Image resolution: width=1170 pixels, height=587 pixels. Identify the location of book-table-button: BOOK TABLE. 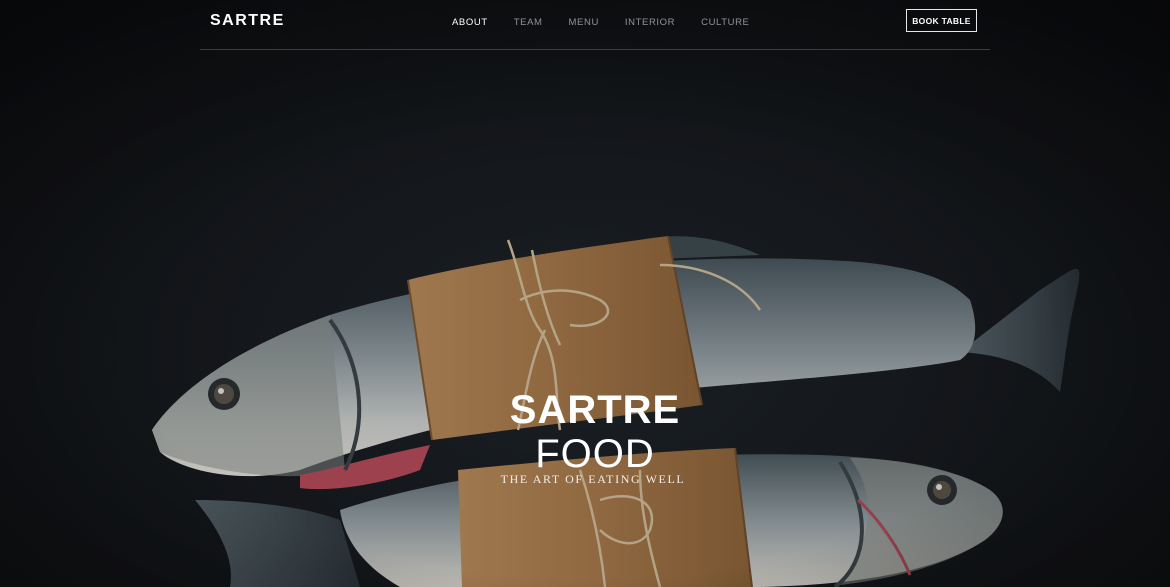
(941, 20).